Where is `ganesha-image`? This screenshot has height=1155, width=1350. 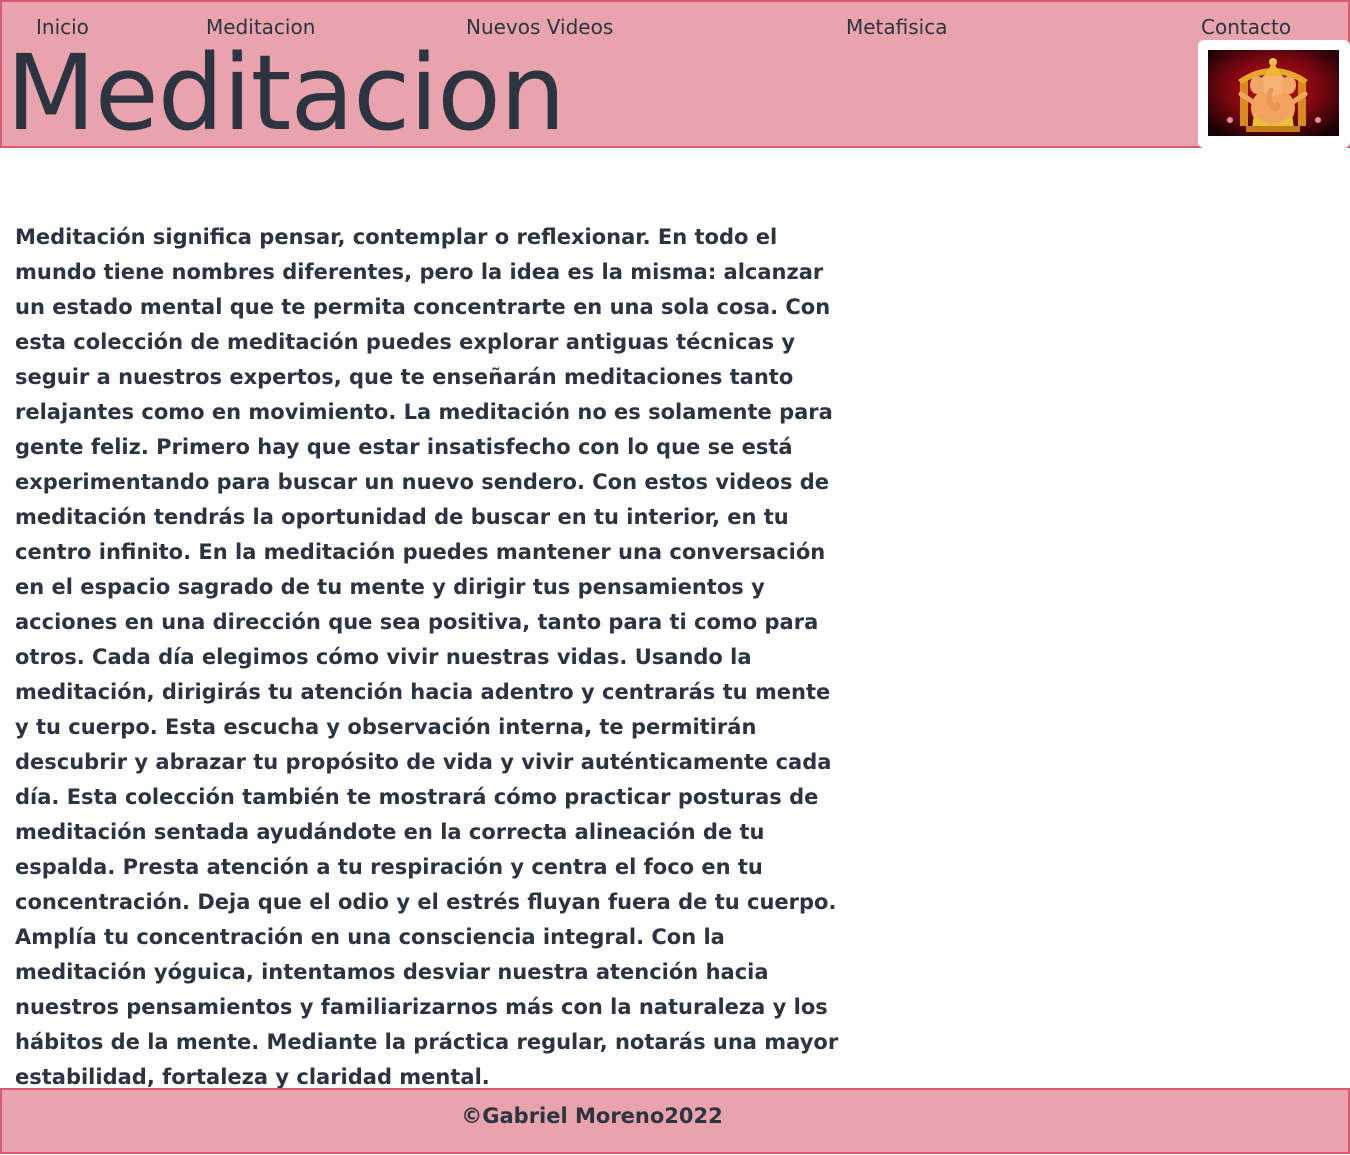 ganesha-image is located at coordinates (1273, 93).